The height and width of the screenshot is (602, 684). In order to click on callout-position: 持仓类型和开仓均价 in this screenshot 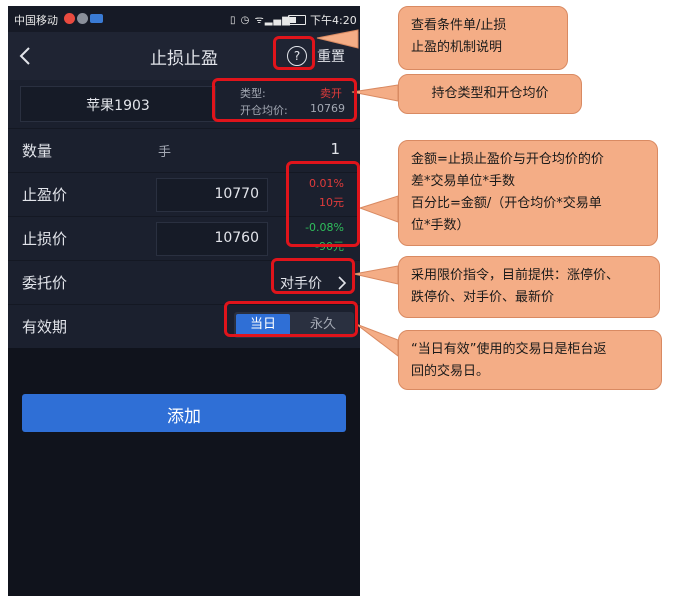, I will do `click(490, 94)`.